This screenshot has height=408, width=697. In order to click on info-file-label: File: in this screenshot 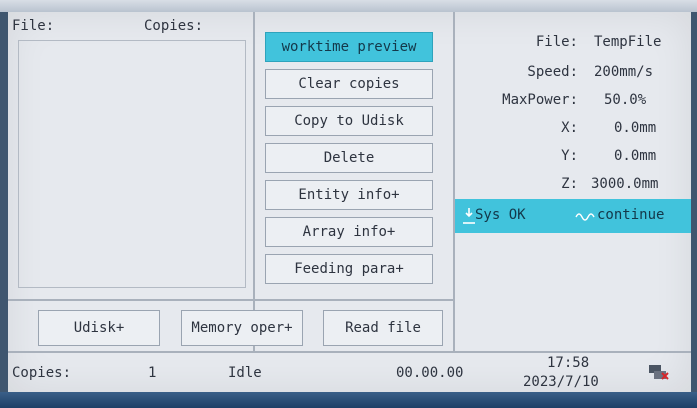, I will do `click(556, 42)`.